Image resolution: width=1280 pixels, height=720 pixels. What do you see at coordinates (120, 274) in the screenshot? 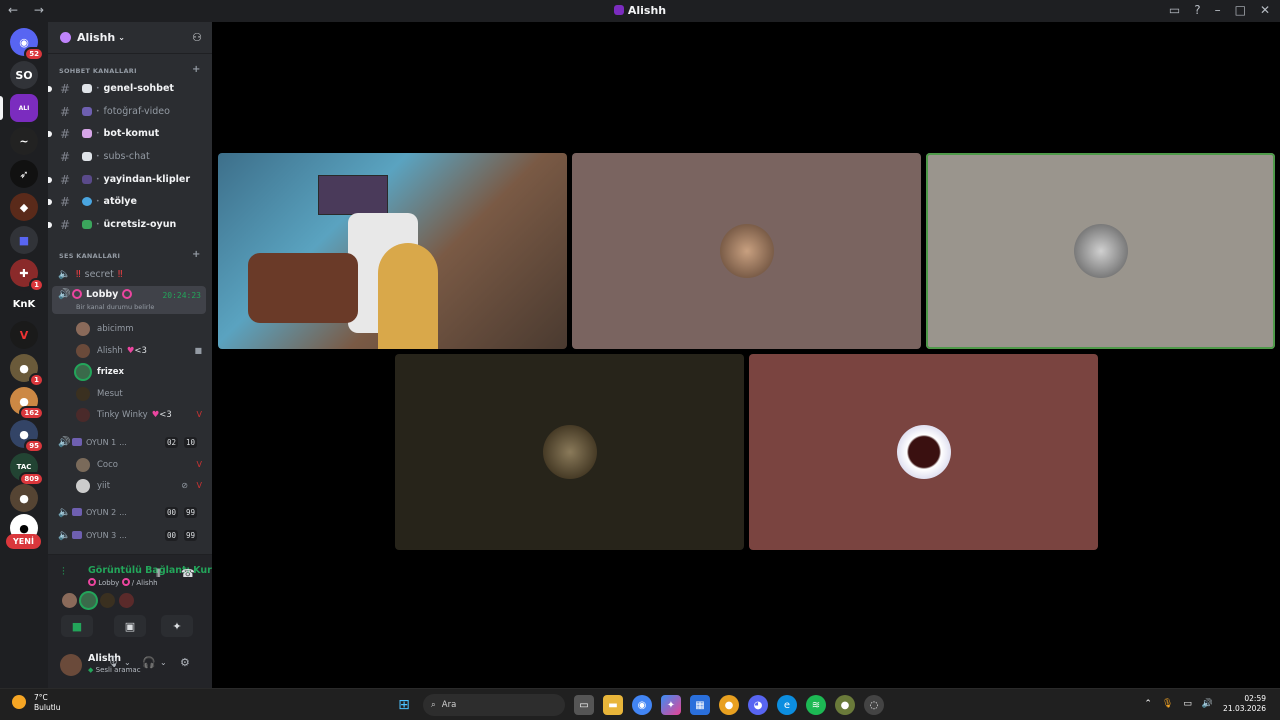
I see `exclamation-icon: ‼` at bounding box center [120, 274].